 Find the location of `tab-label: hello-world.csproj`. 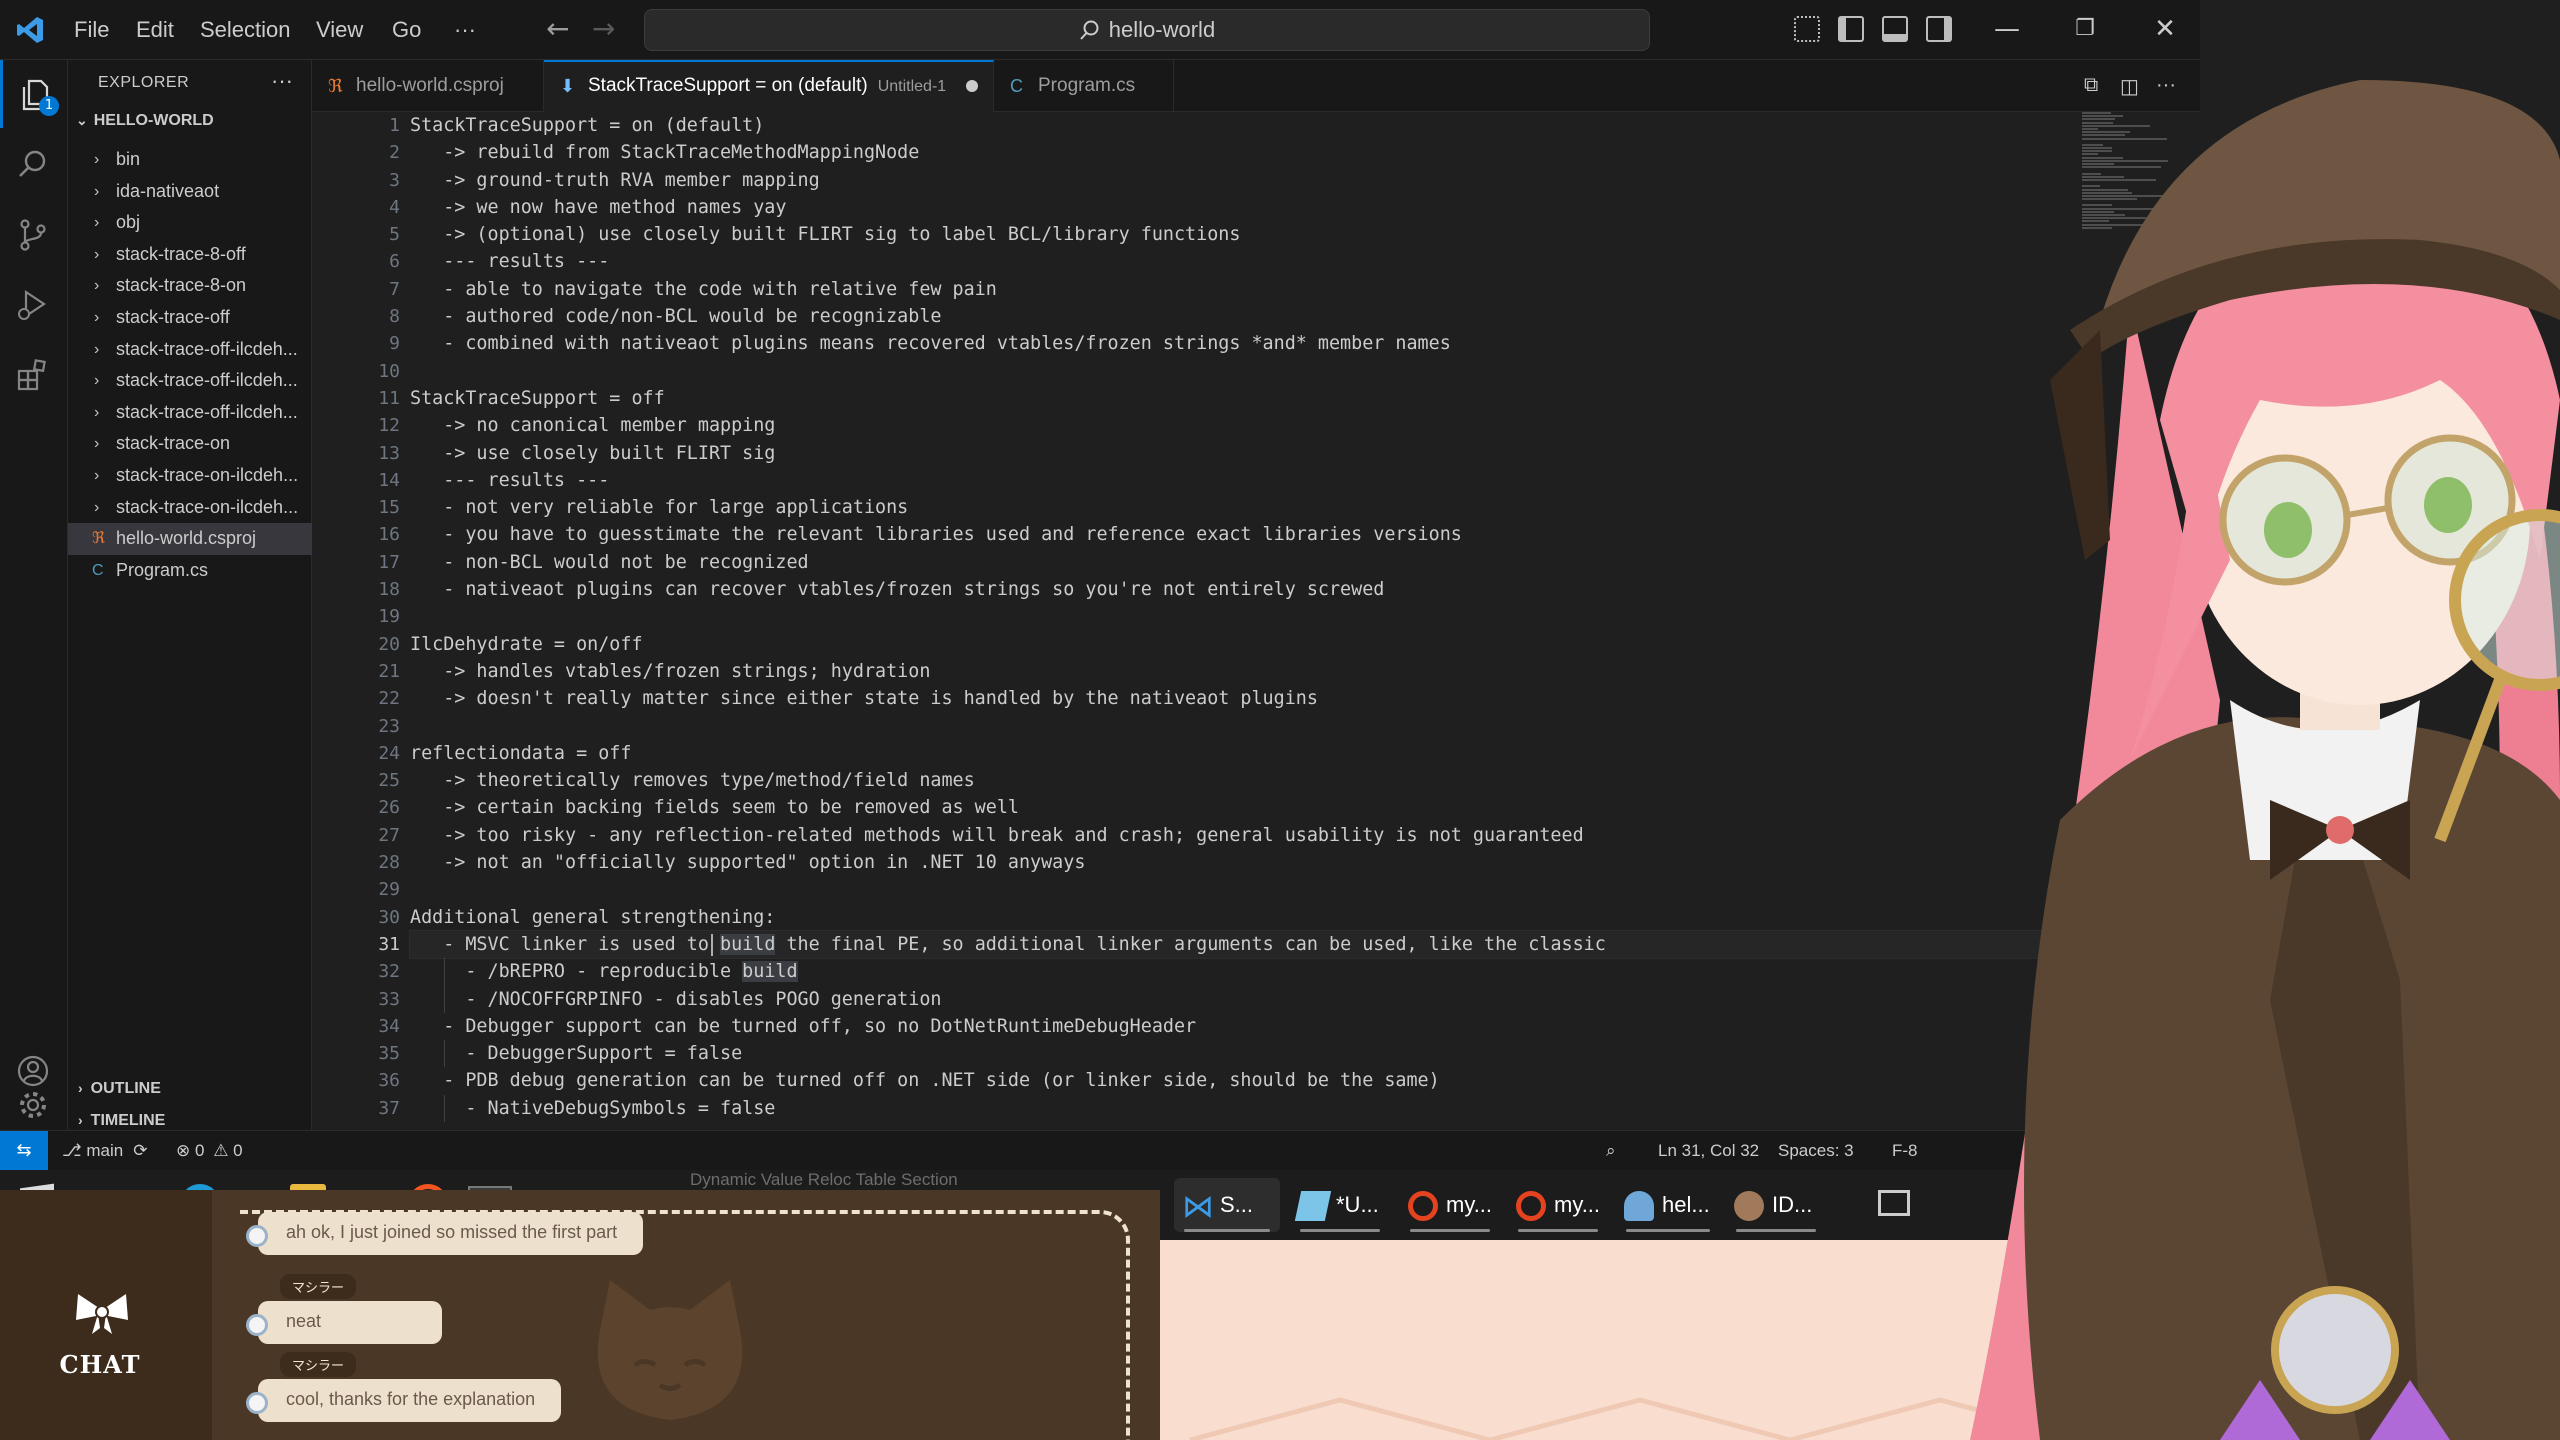

tab-label: hello-world.csproj is located at coordinates (430, 85).